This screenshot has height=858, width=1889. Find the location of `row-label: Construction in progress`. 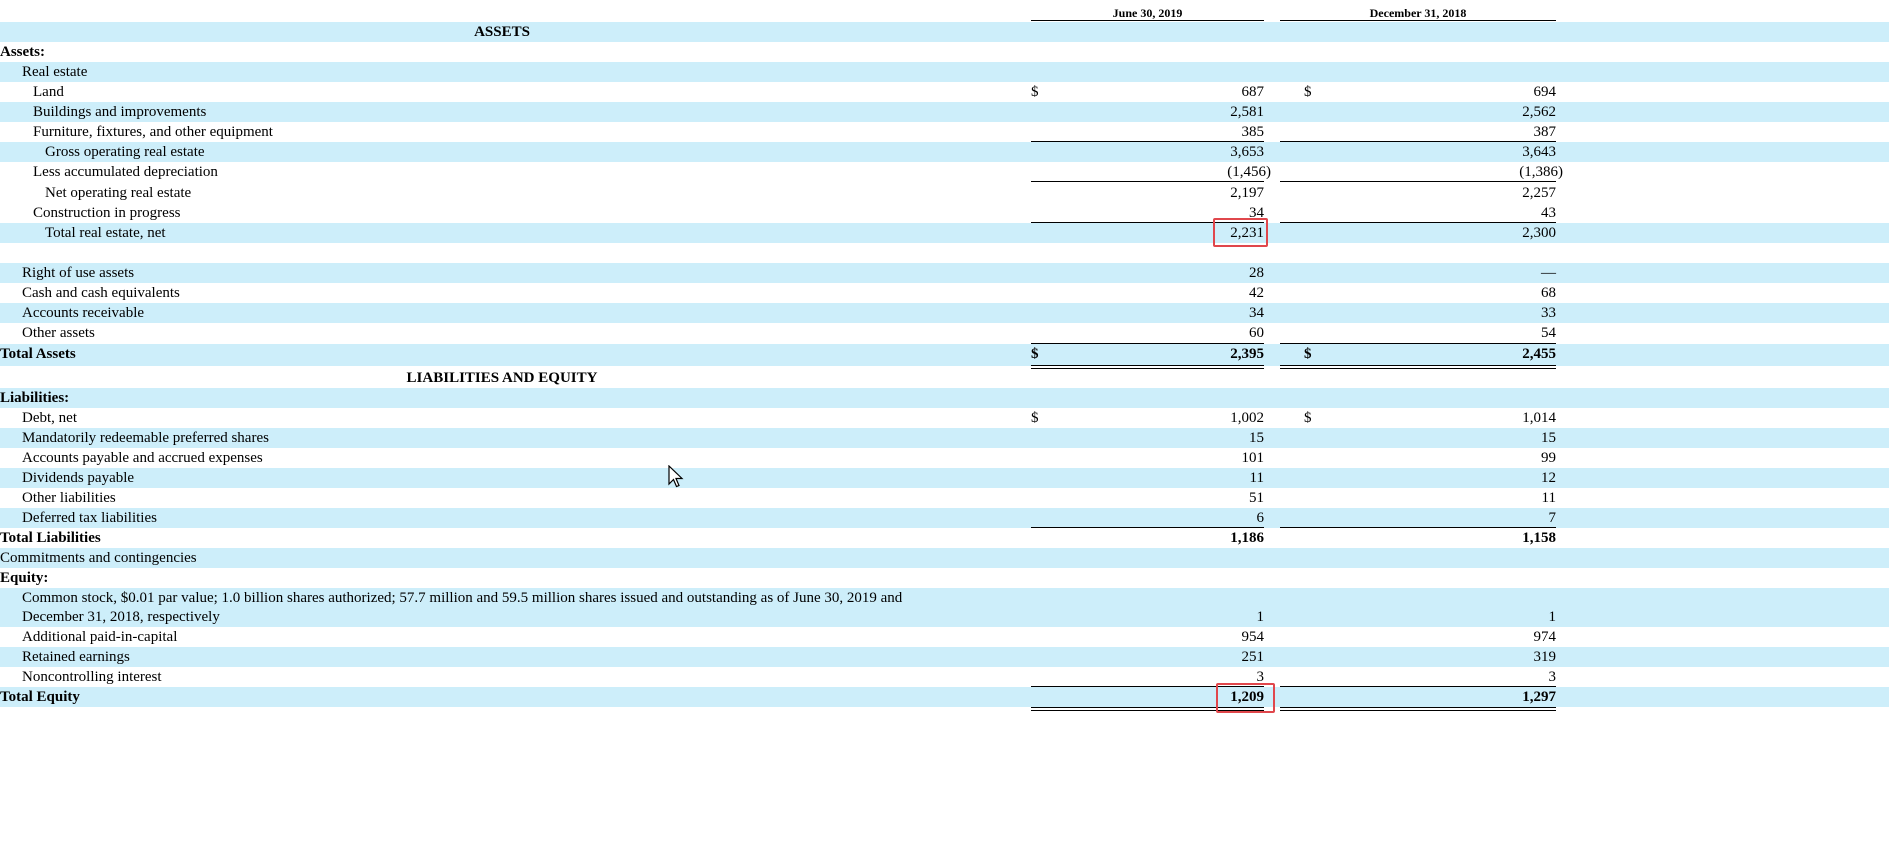

row-label: Construction in progress is located at coordinates (107, 213).